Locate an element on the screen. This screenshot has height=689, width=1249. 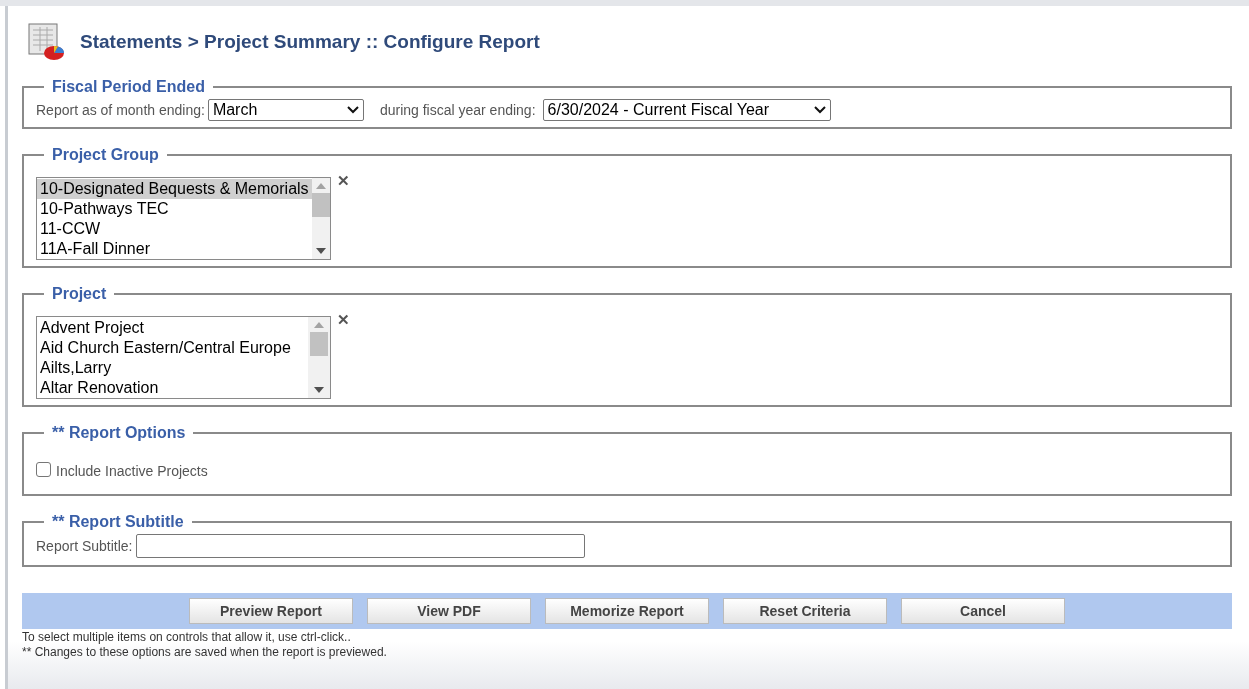
list-option: 11-CCW is located at coordinates (174, 229).